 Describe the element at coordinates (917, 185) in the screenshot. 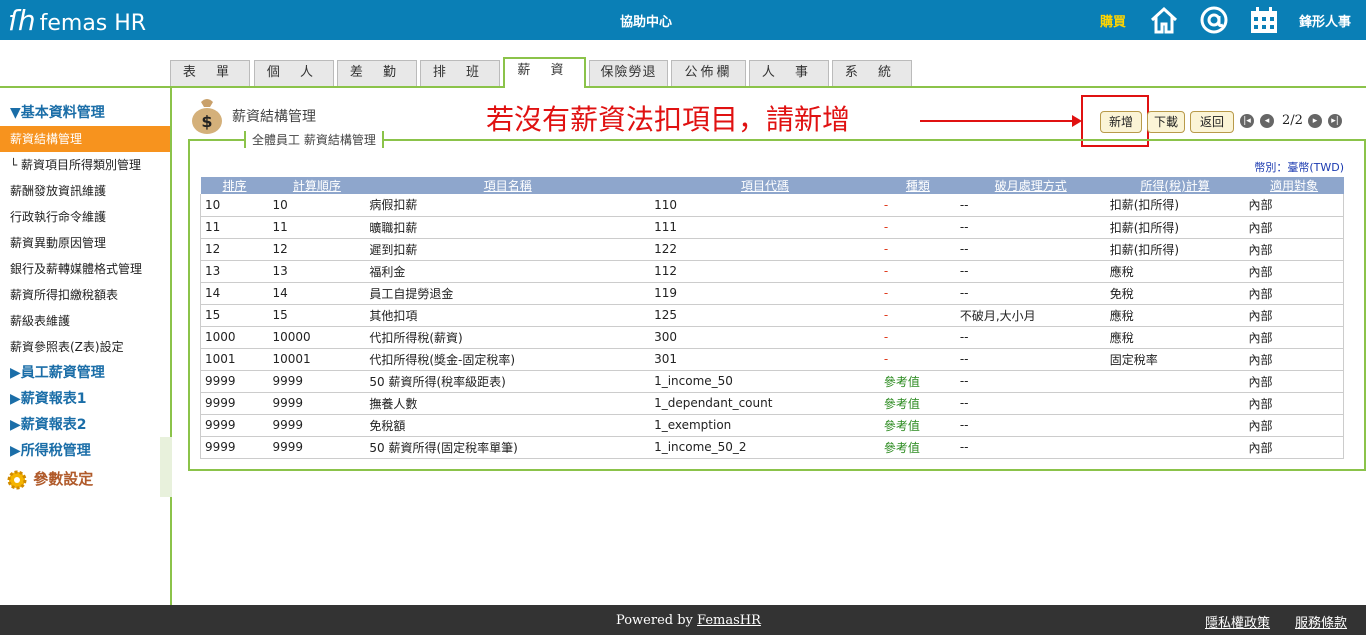

I see `col-header-type: 種類` at that location.